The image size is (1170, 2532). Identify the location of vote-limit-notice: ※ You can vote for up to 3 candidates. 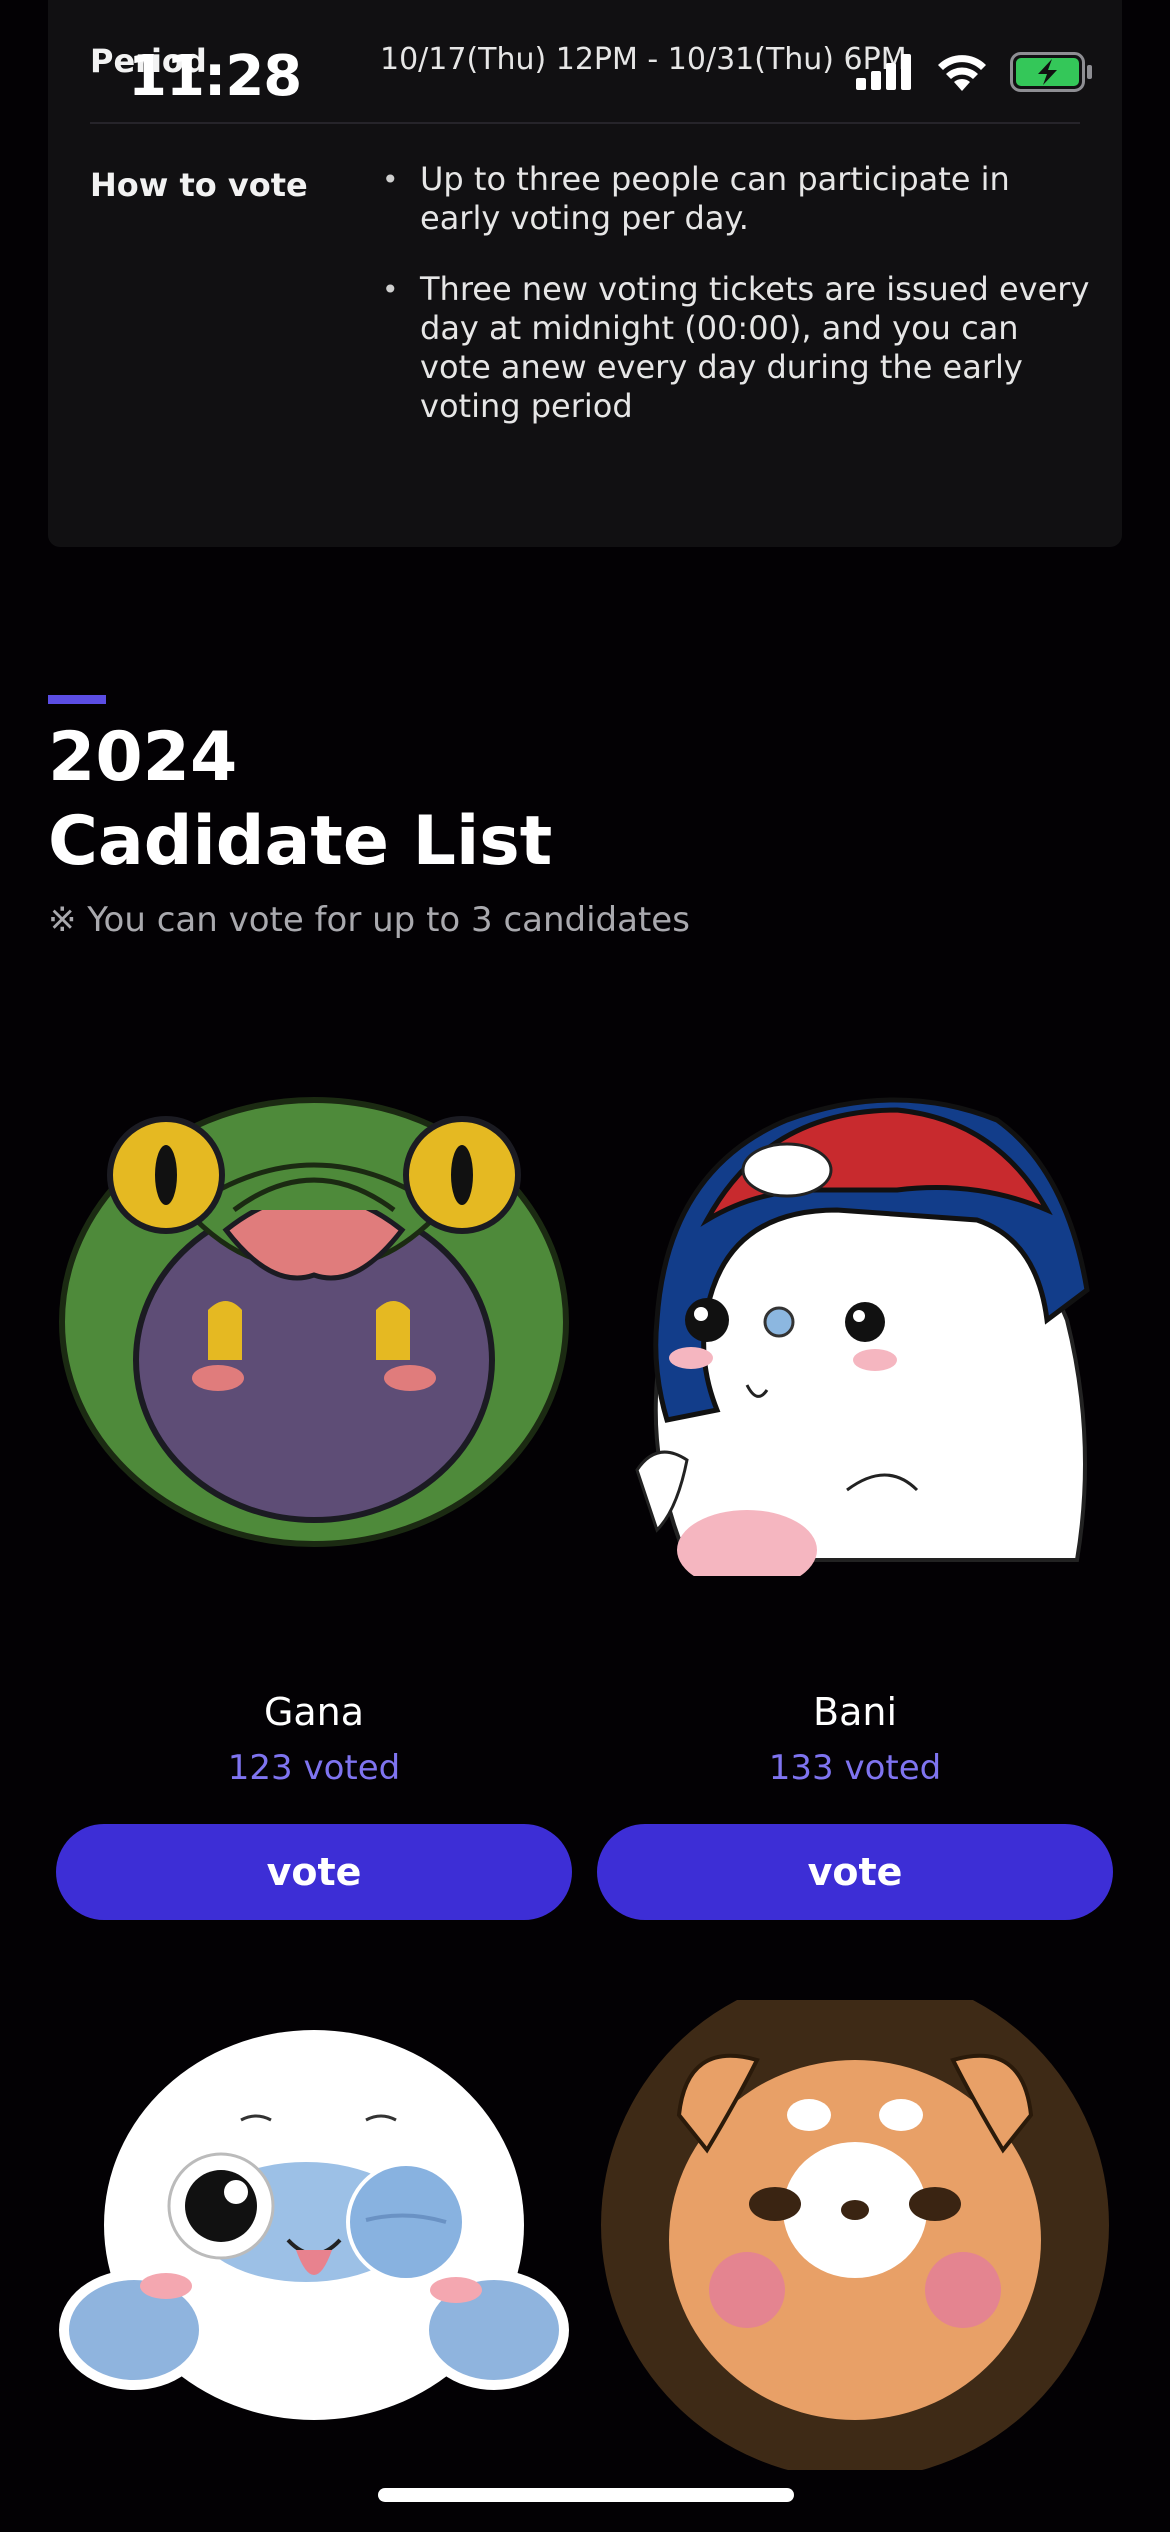
(369, 920).